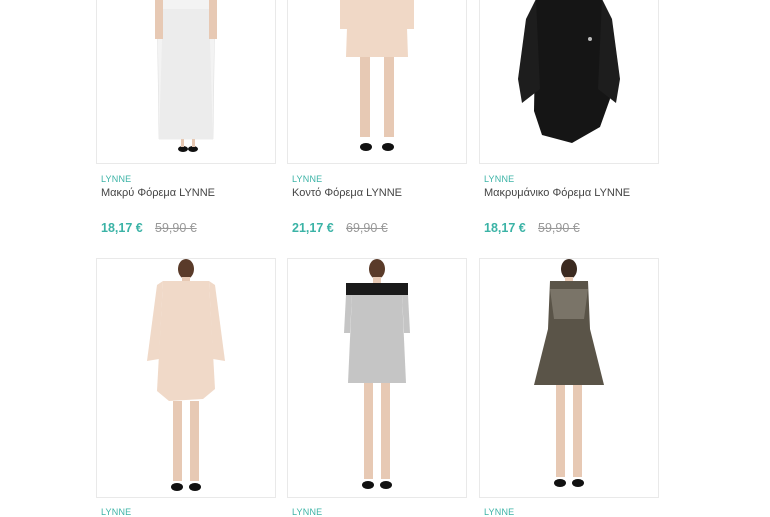  What do you see at coordinates (367, 228) in the screenshot?
I see `product-old-price: 69,90 €` at bounding box center [367, 228].